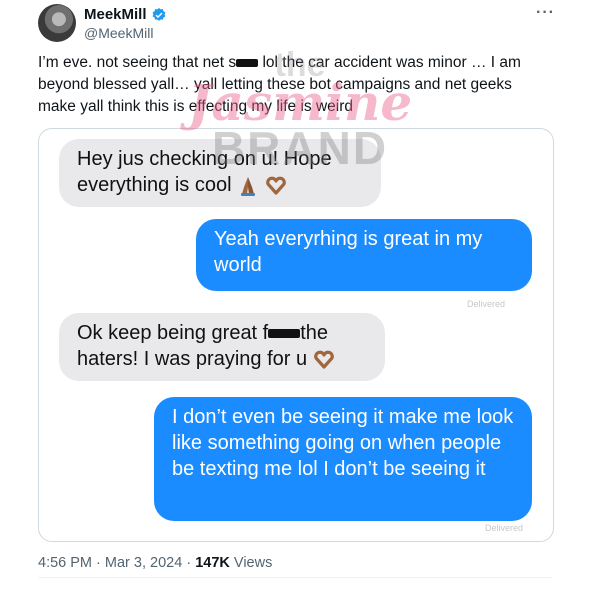 The height and width of the screenshot is (590, 590). I want to click on author-name-row: MeekMill, so click(125, 14).